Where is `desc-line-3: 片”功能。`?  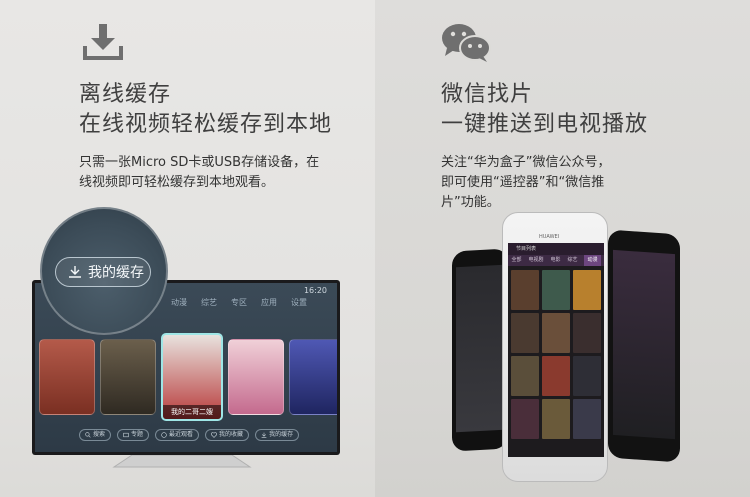
desc-line-3: 片”功能。 is located at coordinates (470, 202).